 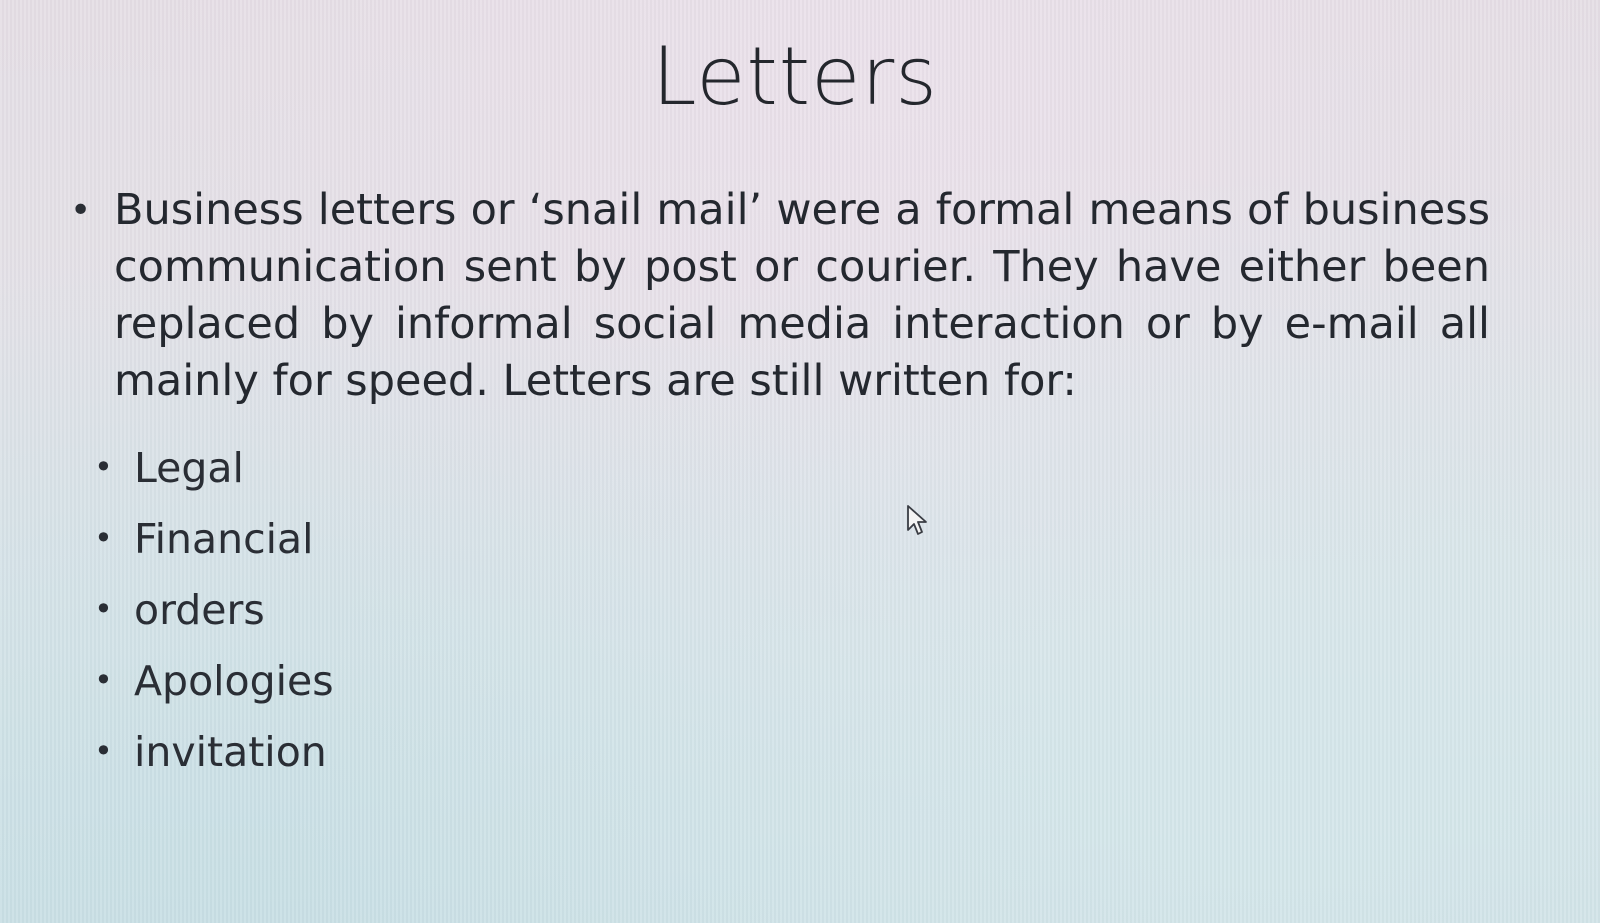 What do you see at coordinates (199, 609) in the screenshot?
I see `sub-bullet-text: orders` at bounding box center [199, 609].